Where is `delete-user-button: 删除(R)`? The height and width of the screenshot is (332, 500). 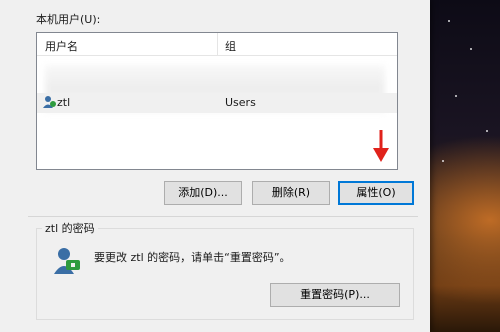
delete-user-button: 删除(R) is located at coordinates (291, 193).